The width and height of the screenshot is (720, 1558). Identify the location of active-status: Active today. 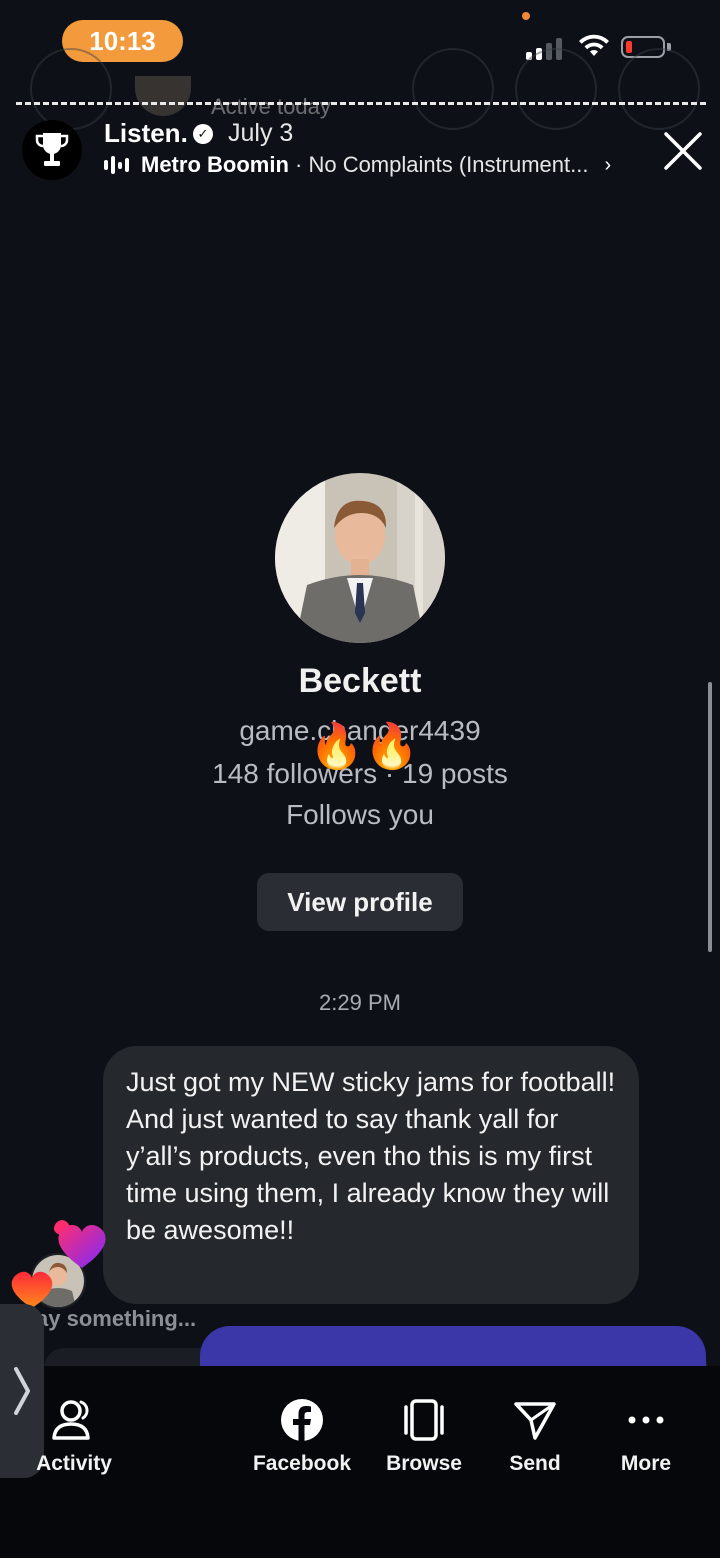
(271, 106).